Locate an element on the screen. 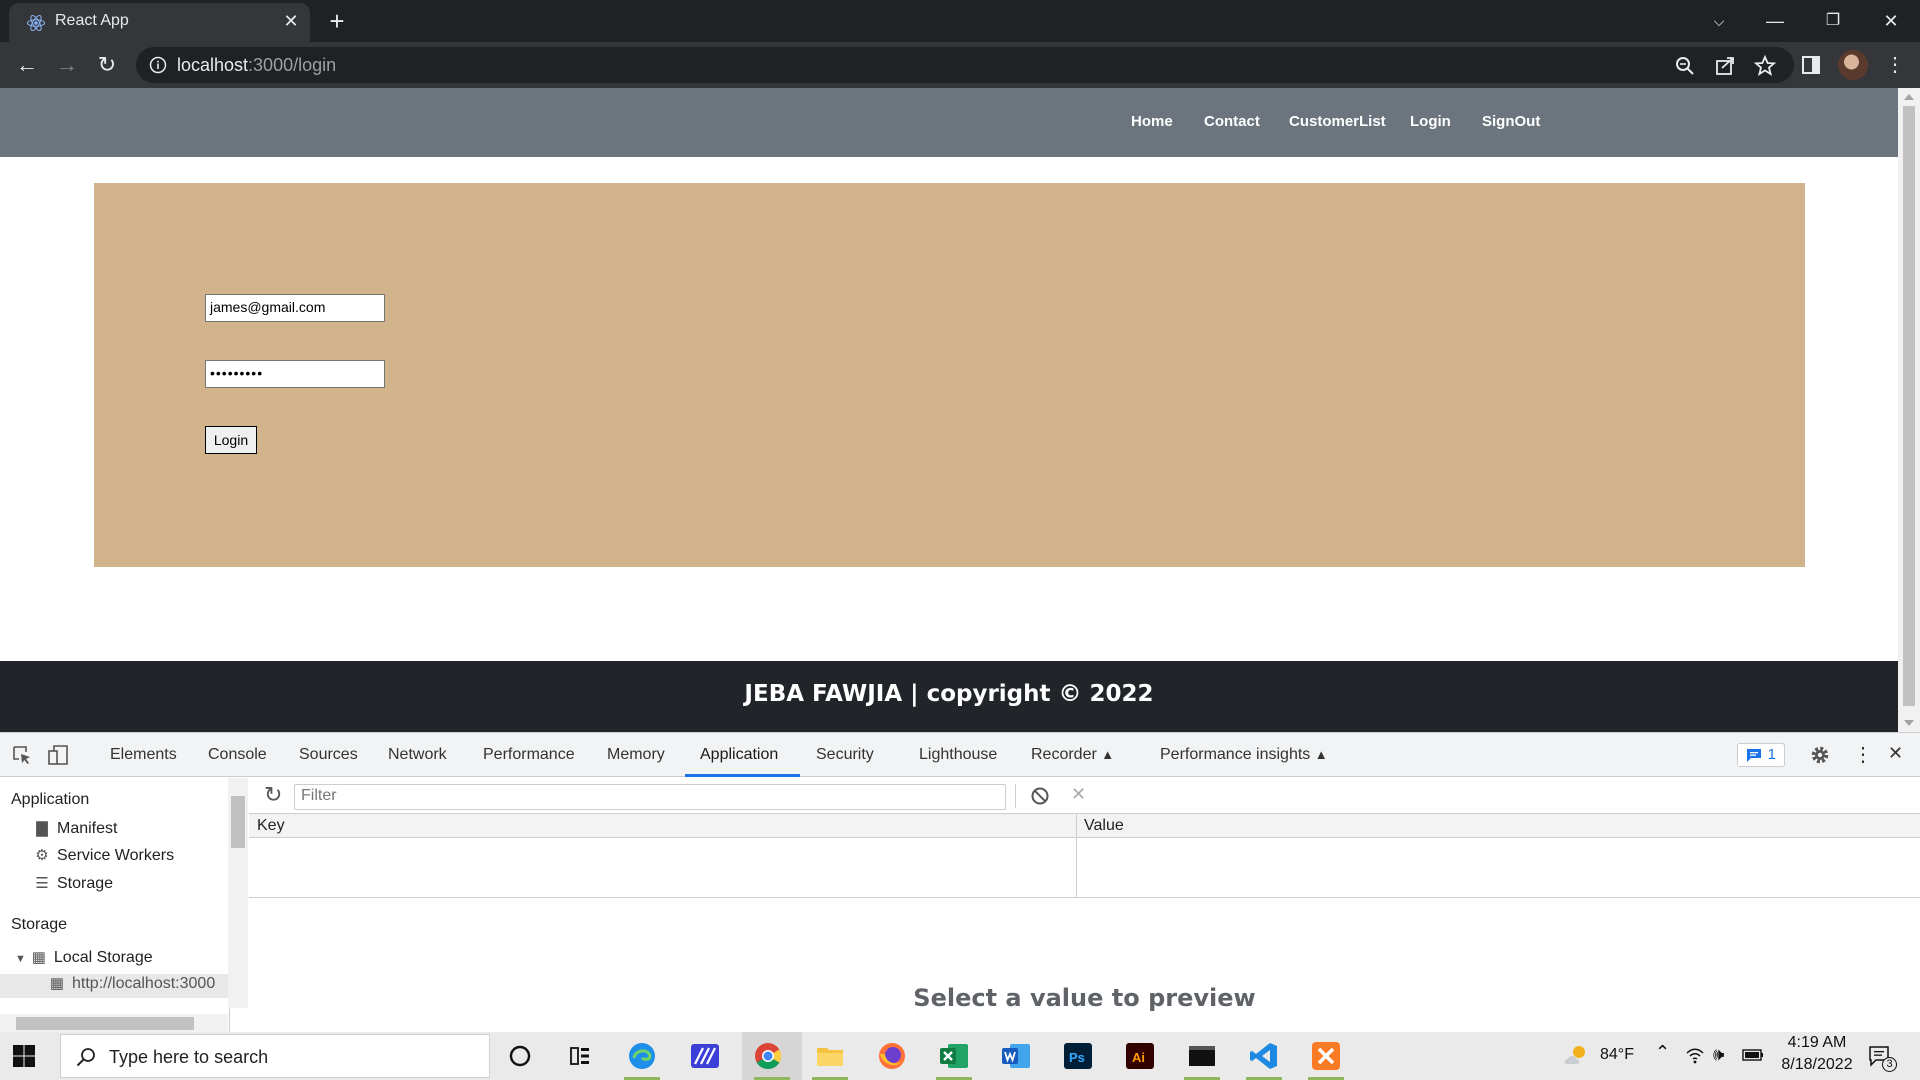 The height and width of the screenshot is (1080, 1920). tab-application: Application is located at coordinates (739, 755).